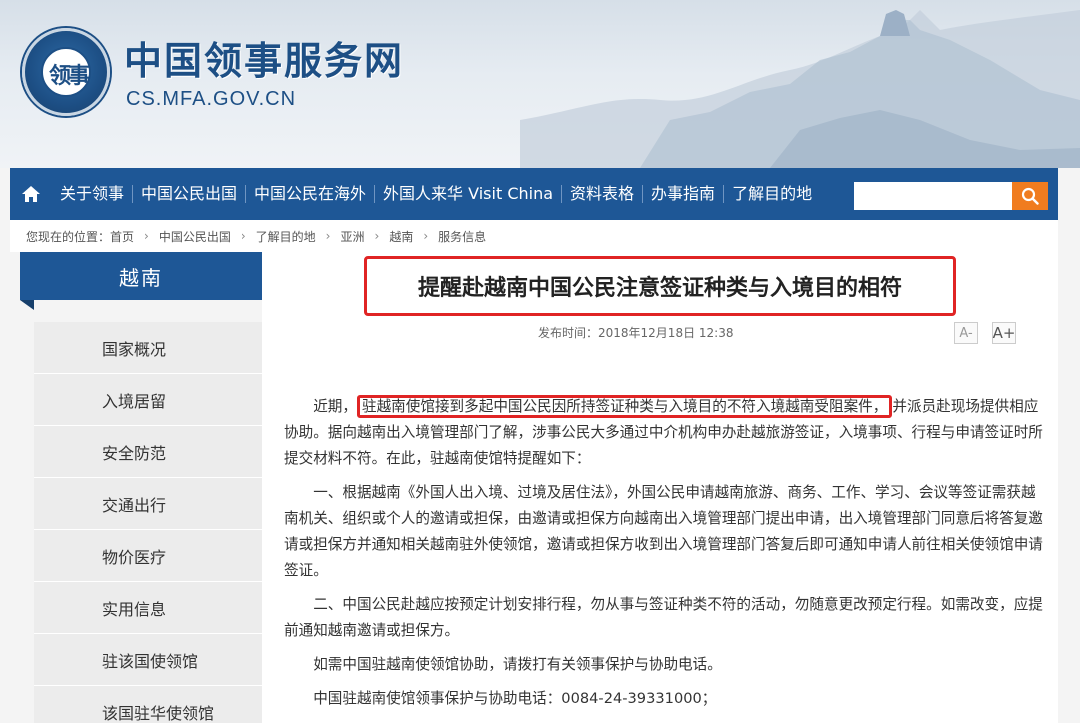 This screenshot has height=723, width=1080. What do you see at coordinates (517, 664) in the screenshot?
I see `paragraph-4: 如需中国驻越南使领馆协助，请拨打有关领事保护与协助电话。` at bounding box center [517, 664].